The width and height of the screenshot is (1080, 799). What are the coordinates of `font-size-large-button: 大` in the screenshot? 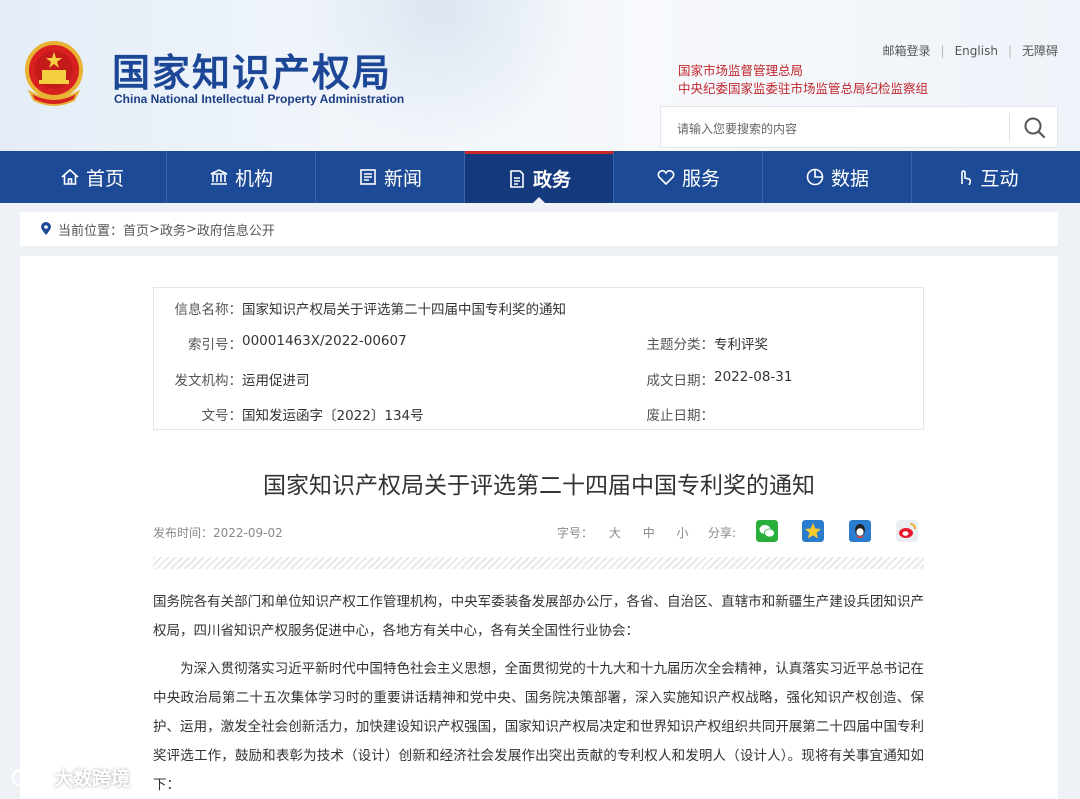 It's located at (615, 533).